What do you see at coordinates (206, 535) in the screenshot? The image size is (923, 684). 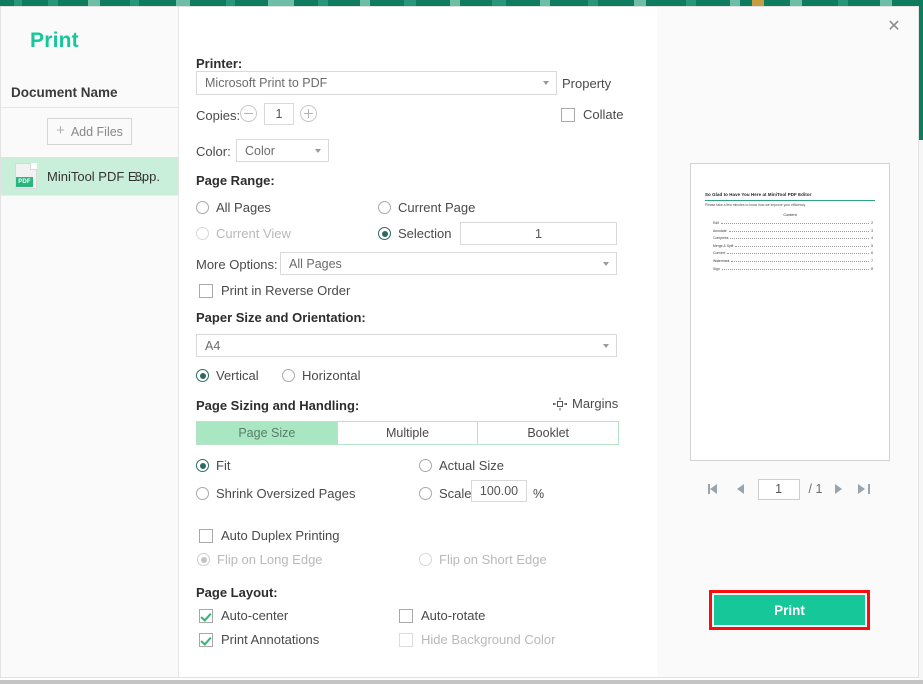 I see `auto-duplex-checkbox-box` at bounding box center [206, 535].